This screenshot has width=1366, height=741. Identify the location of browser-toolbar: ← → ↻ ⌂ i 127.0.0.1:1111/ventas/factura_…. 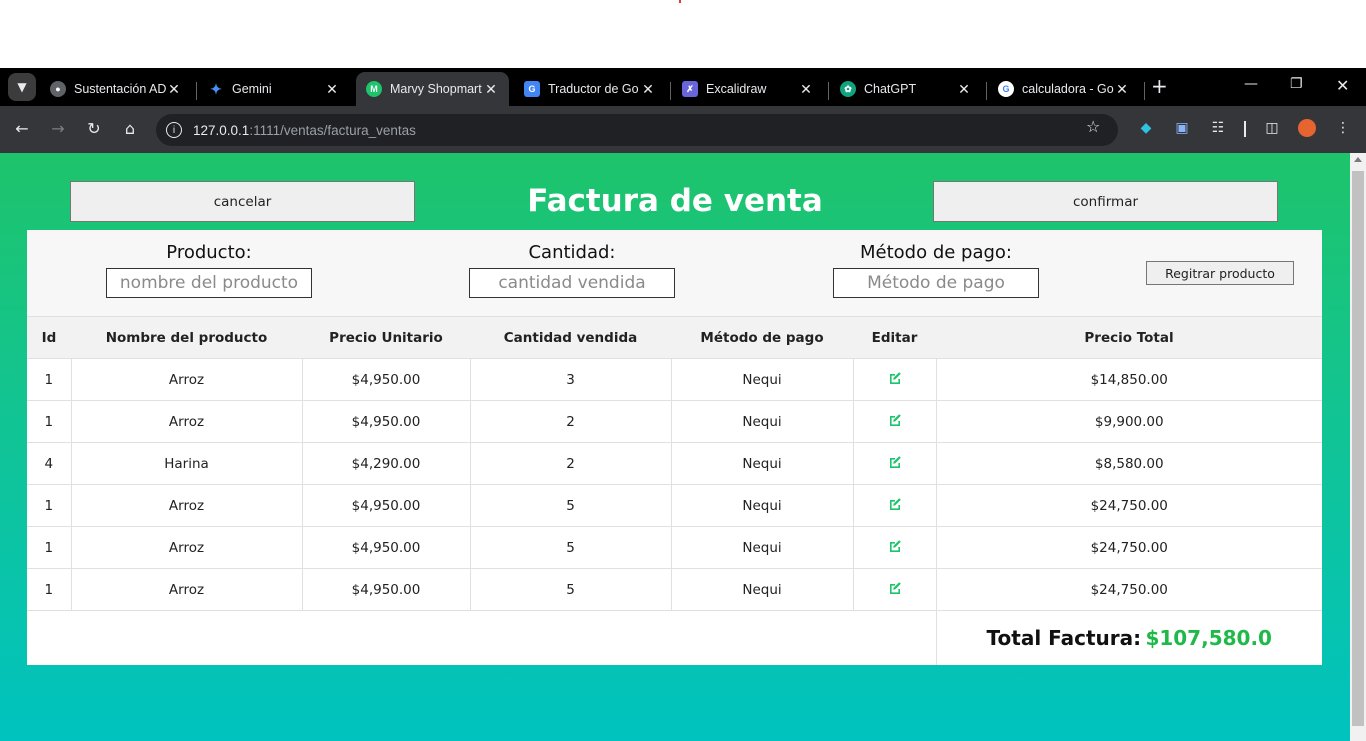
(683, 129).